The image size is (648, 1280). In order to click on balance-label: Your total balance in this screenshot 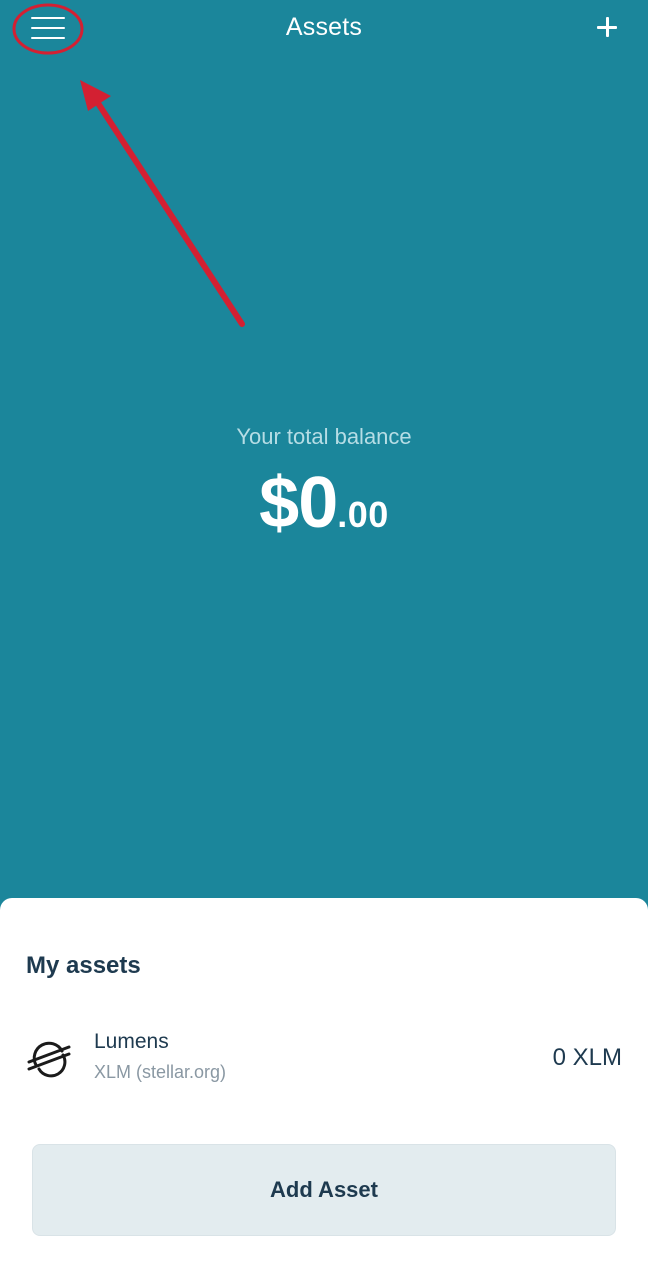, I will do `click(324, 436)`.